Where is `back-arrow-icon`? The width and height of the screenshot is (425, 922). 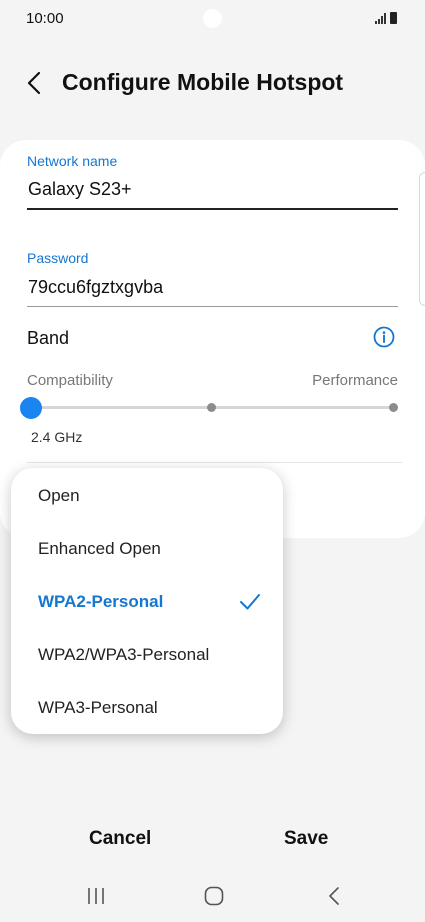 back-arrow-icon is located at coordinates (35, 83).